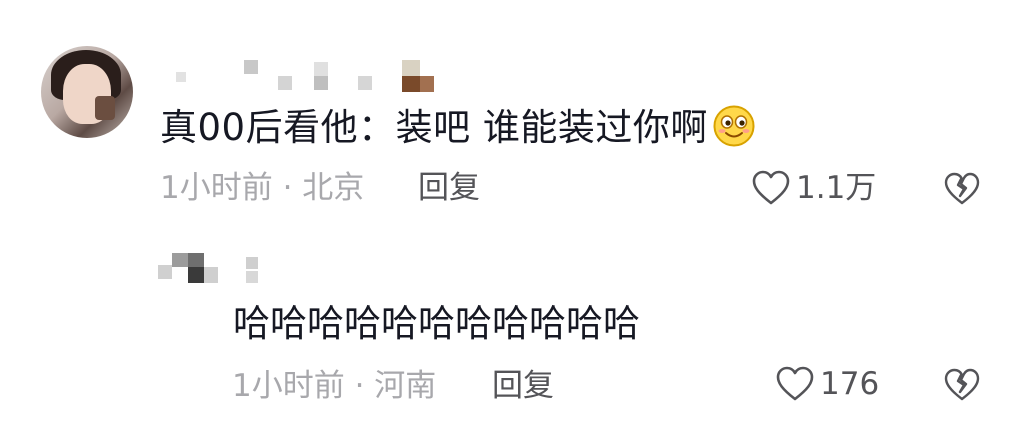 The width and height of the screenshot is (1024, 427). Describe the element at coordinates (523, 386) in the screenshot. I see `reply-reply-button: 回复` at that location.